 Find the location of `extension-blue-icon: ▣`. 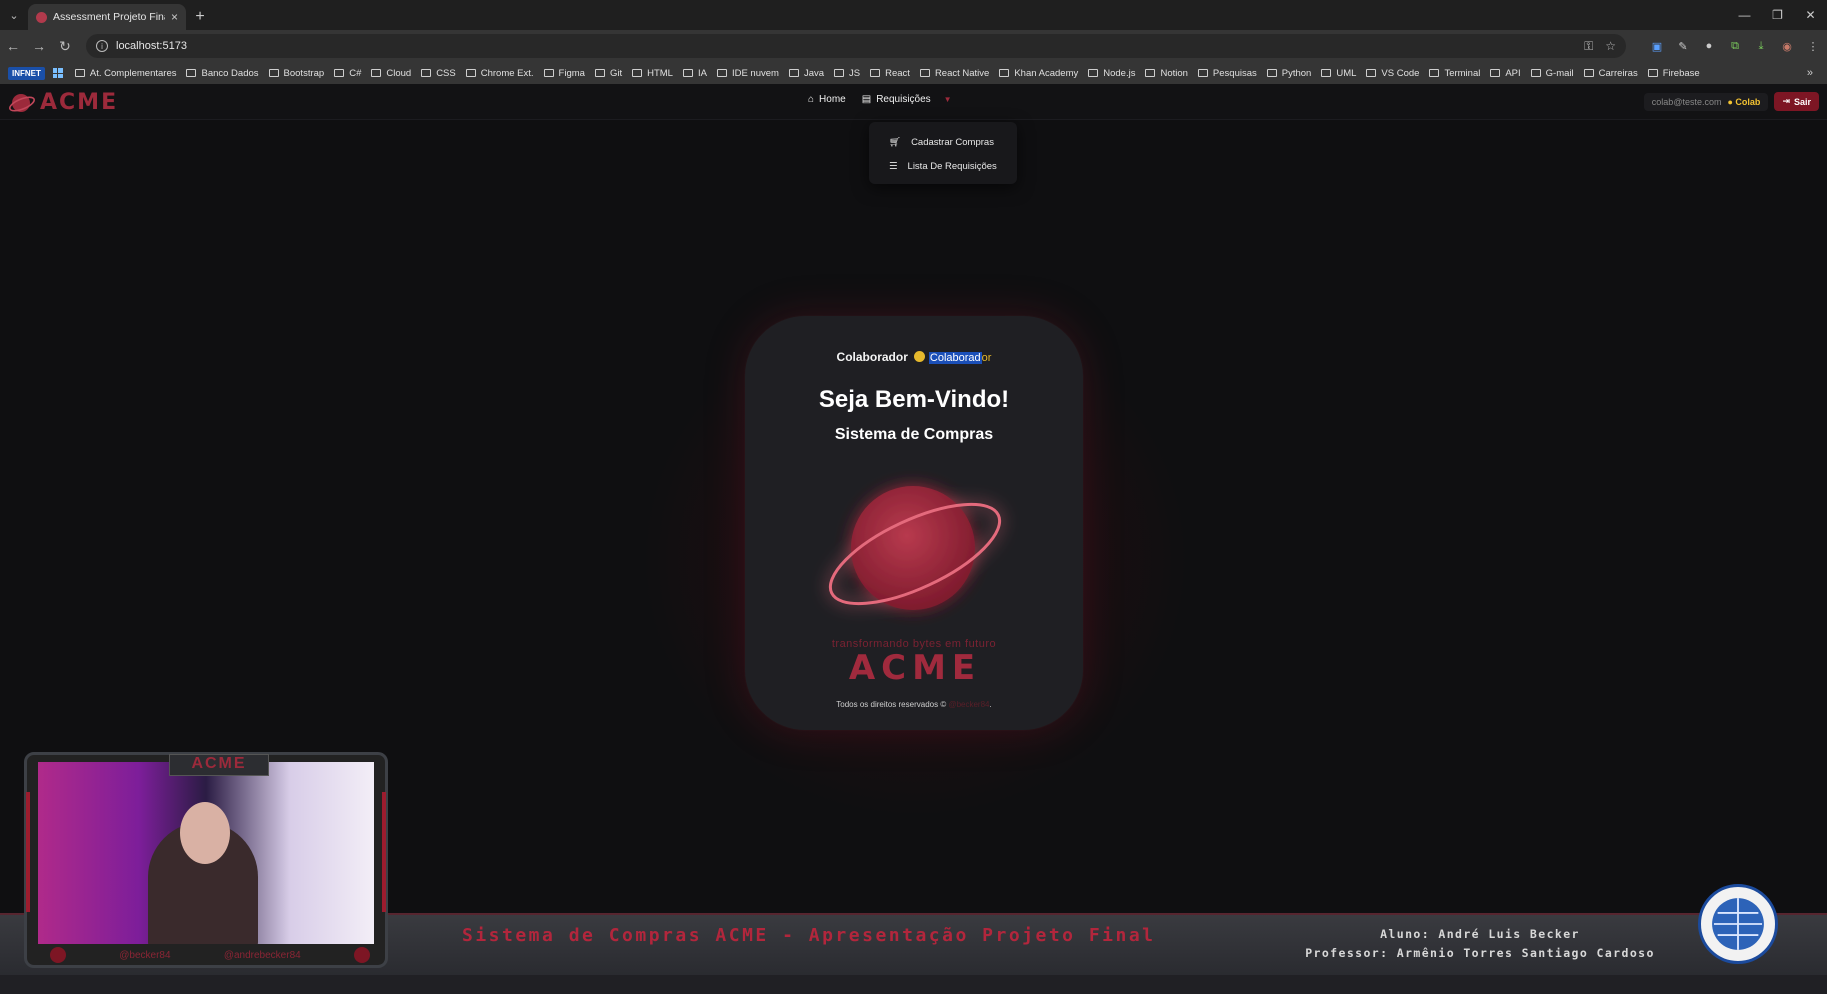

extension-blue-icon: ▣ is located at coordinates (1657, 46).